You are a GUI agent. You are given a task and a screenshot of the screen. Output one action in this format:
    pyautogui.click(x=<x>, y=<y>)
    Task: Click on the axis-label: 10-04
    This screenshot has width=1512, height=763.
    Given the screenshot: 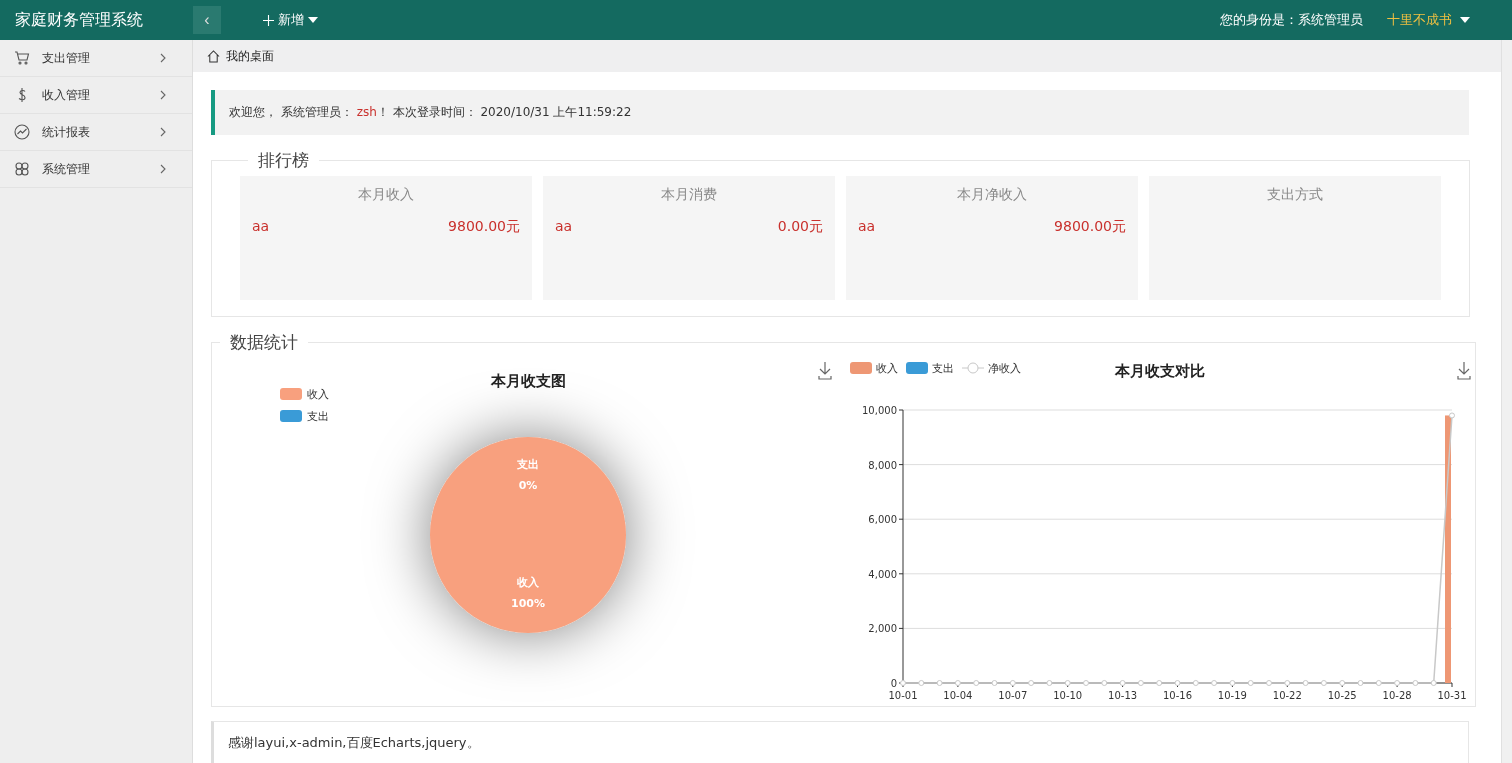 What is the action you would take?
    pyautogui.click(x=958, y=695)
    